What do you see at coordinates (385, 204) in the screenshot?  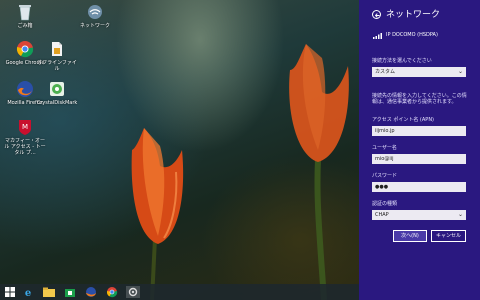 I see `auth-type-label: 認証の種類` at bounding box center [385, 204].